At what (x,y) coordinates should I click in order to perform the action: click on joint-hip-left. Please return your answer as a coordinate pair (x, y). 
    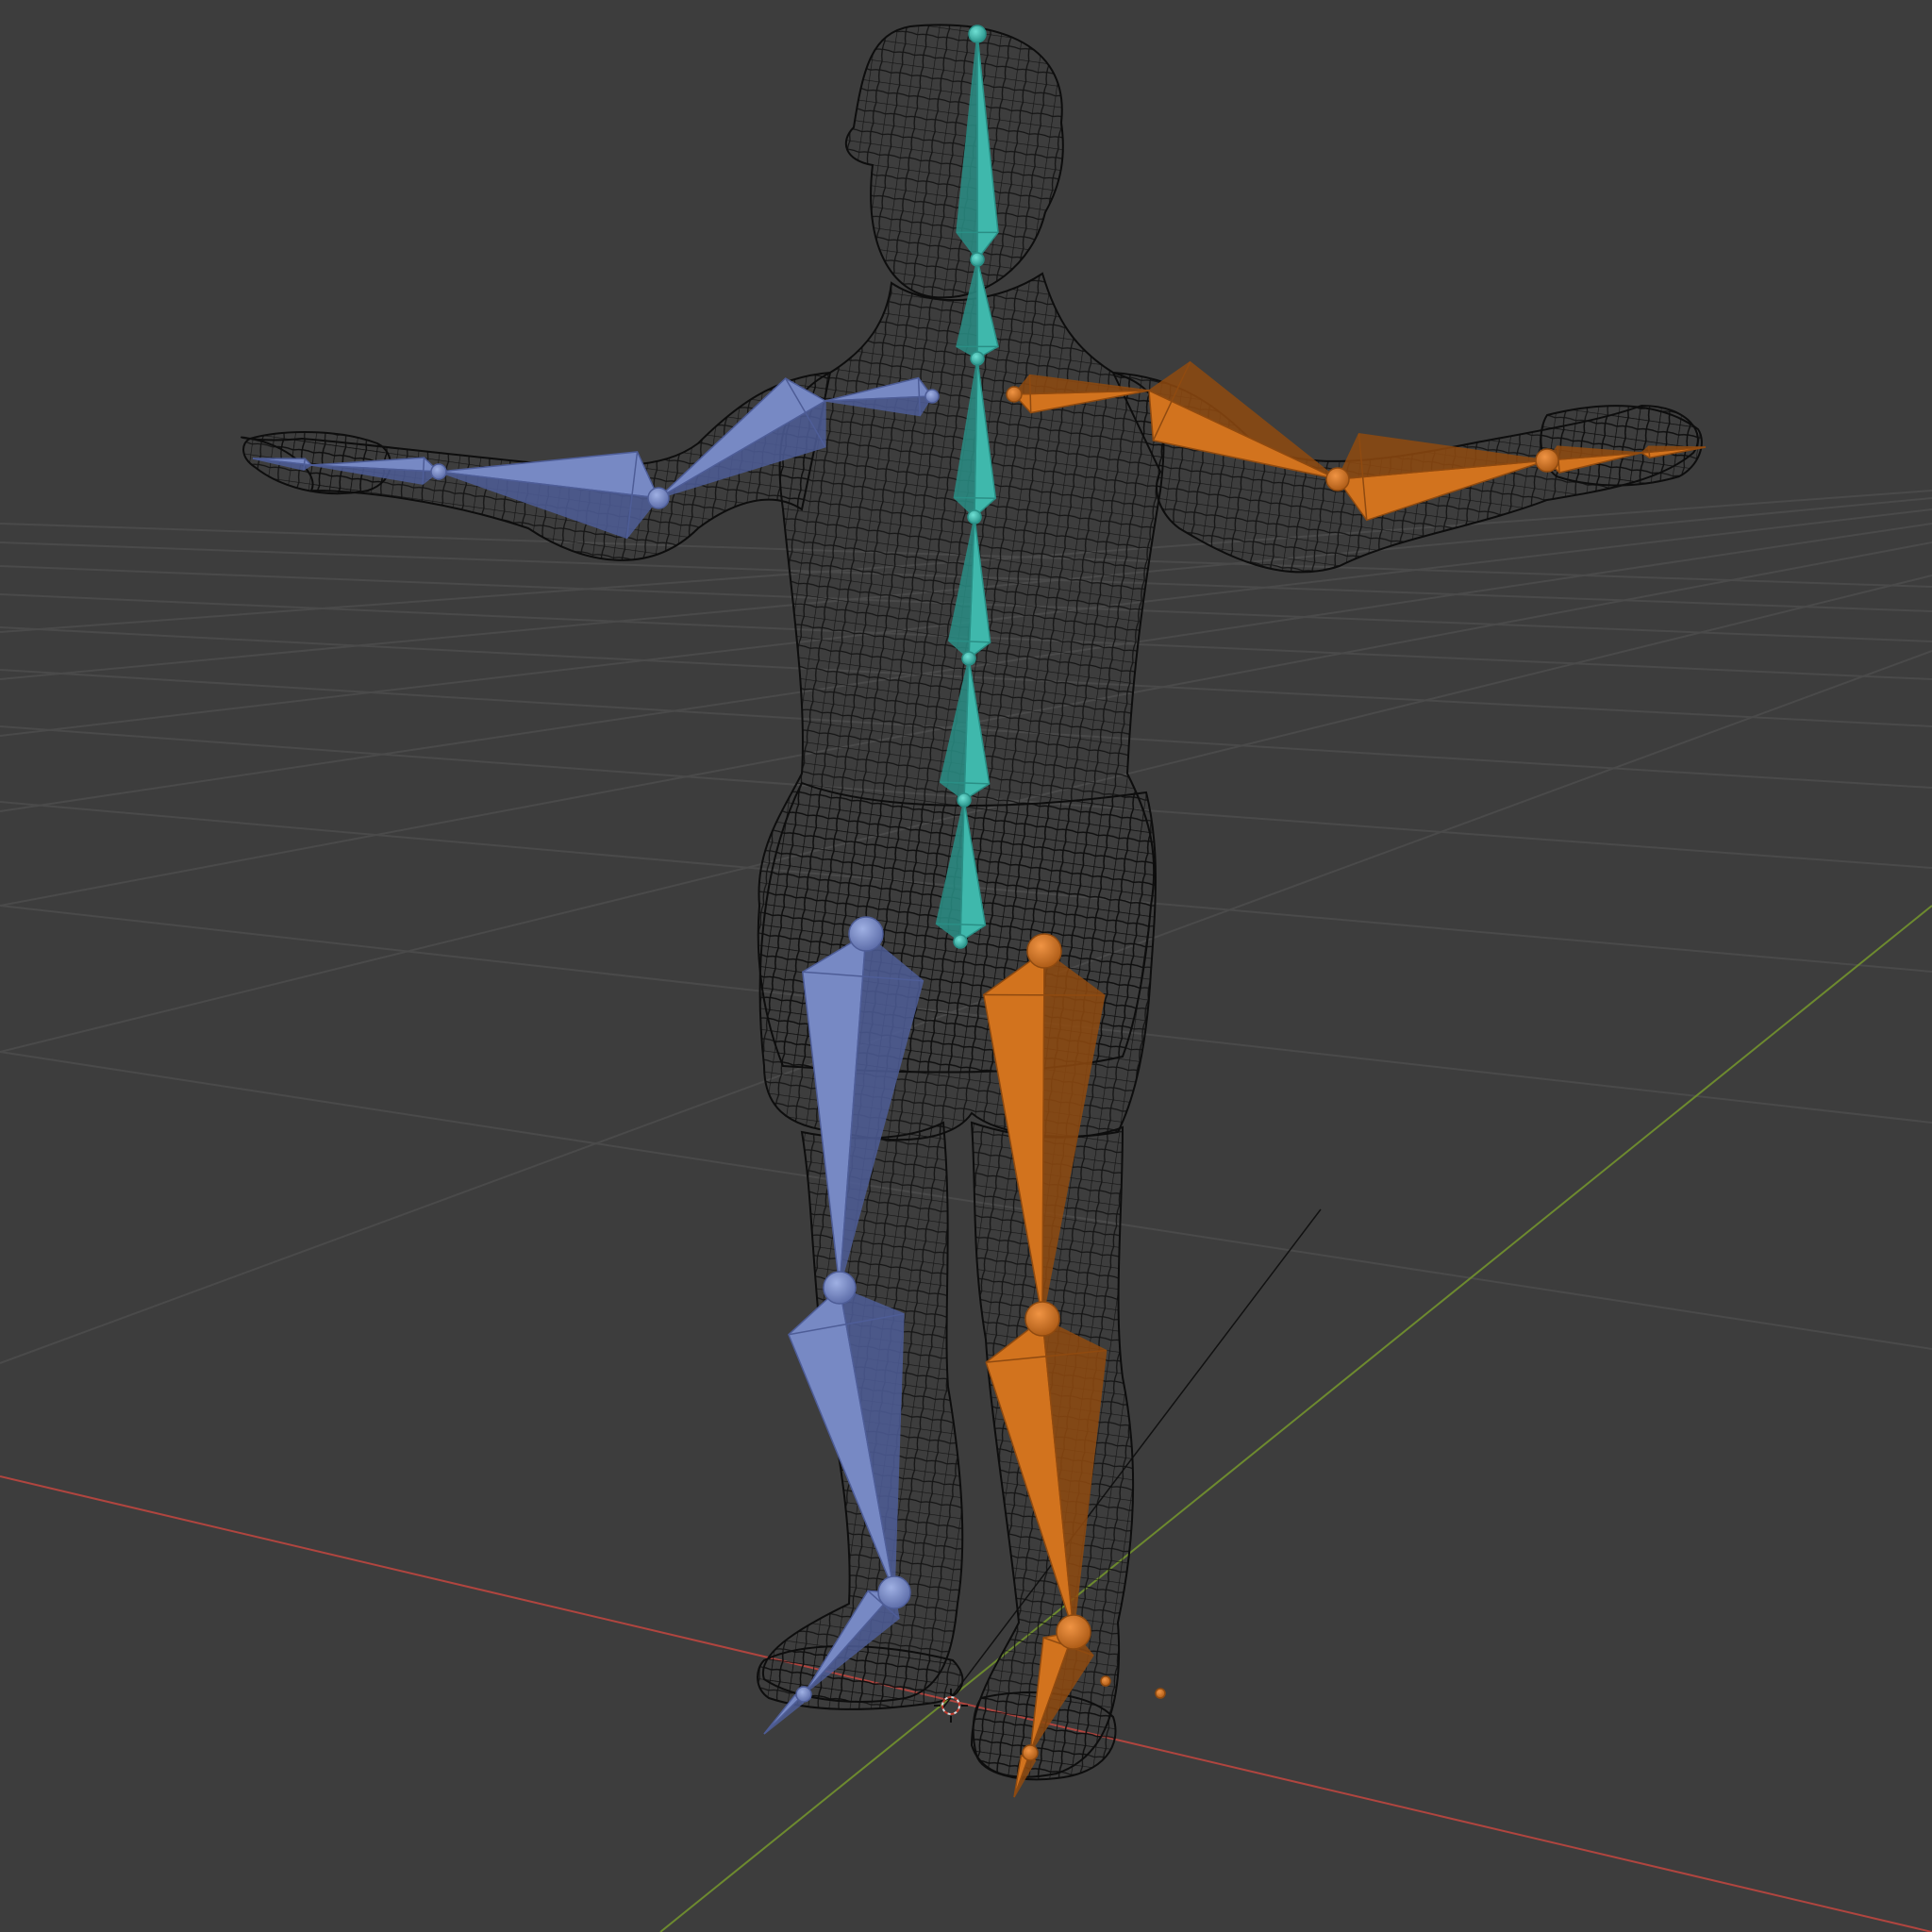
    Looking at the image, I should click on (866, 934).